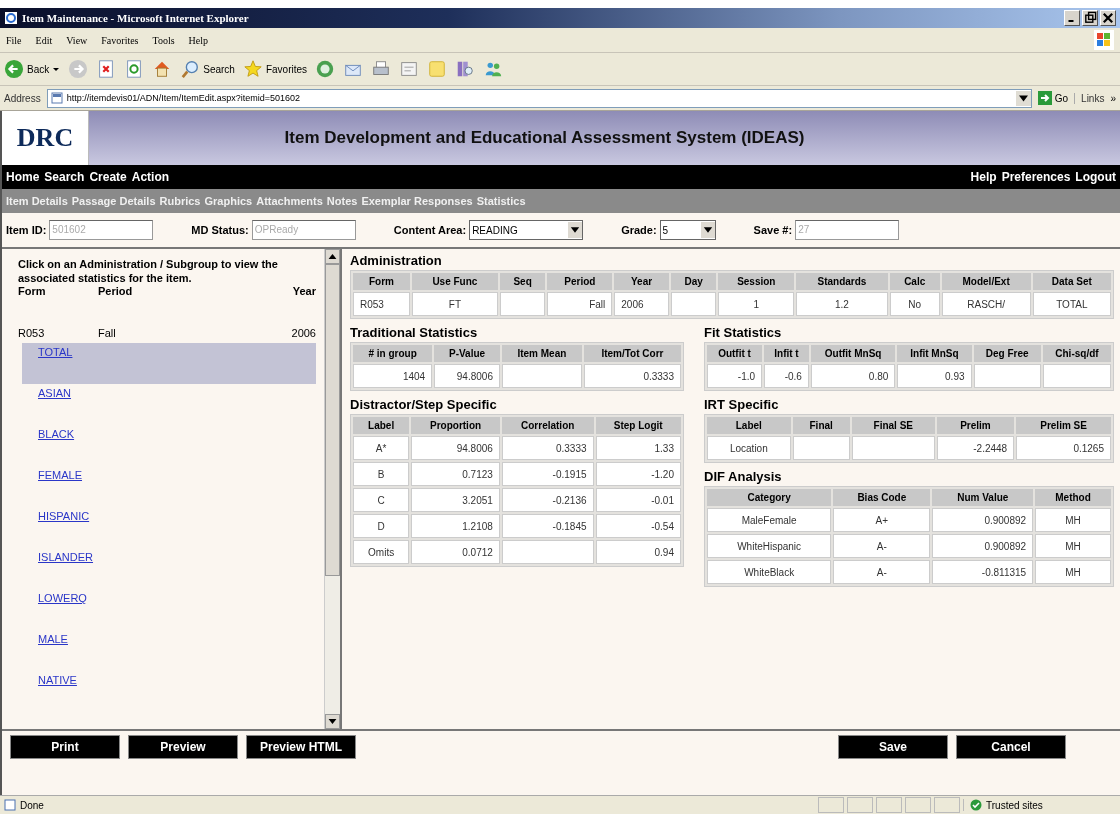 The image size is (1120, 814). What do you see at coordinates (687, 230) in the screenshot?
I see `dropdown: 5` at bounding box center [687, 230].